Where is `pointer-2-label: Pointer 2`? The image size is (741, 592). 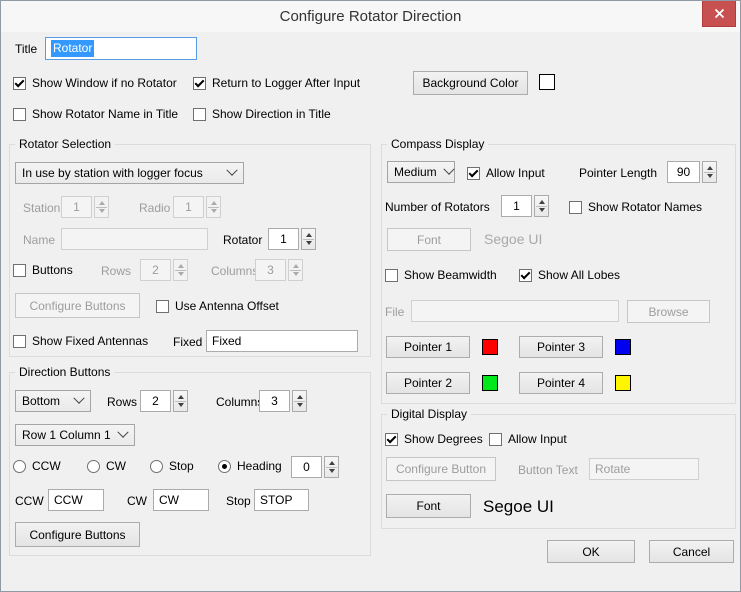 pointer-2-label: Pointer 2 is located at coordinates (428, 383).